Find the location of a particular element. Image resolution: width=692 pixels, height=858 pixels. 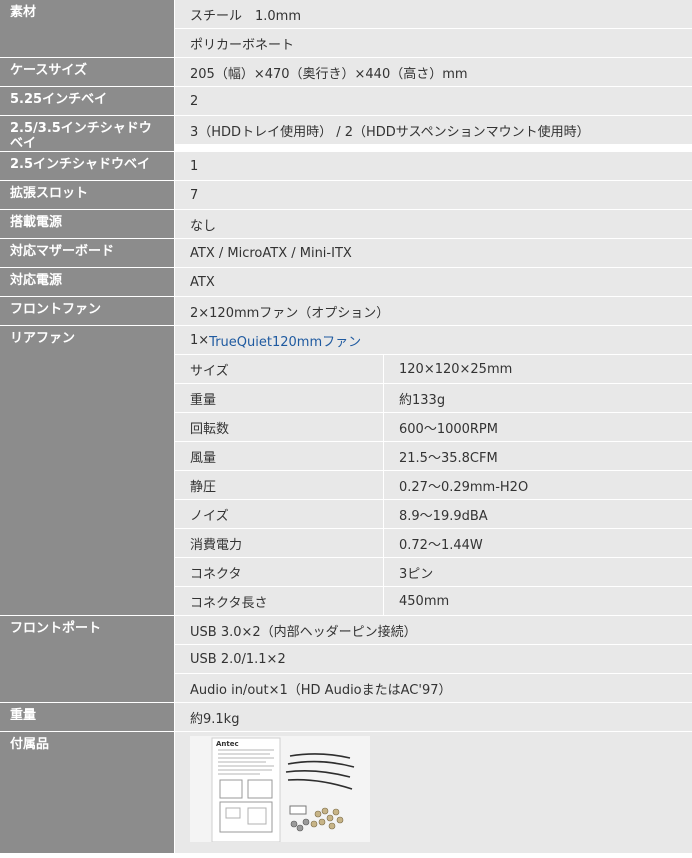

spec-row: 5.25インチベイ 2 is located at coordinates (346, 101).